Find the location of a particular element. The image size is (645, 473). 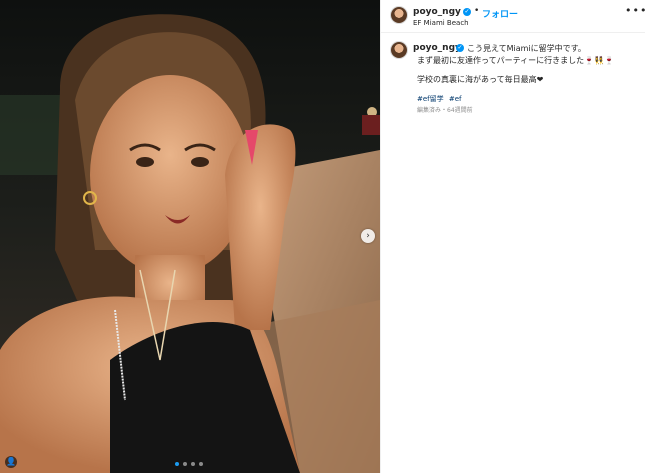

avatar is located at coordinates (399, 15).